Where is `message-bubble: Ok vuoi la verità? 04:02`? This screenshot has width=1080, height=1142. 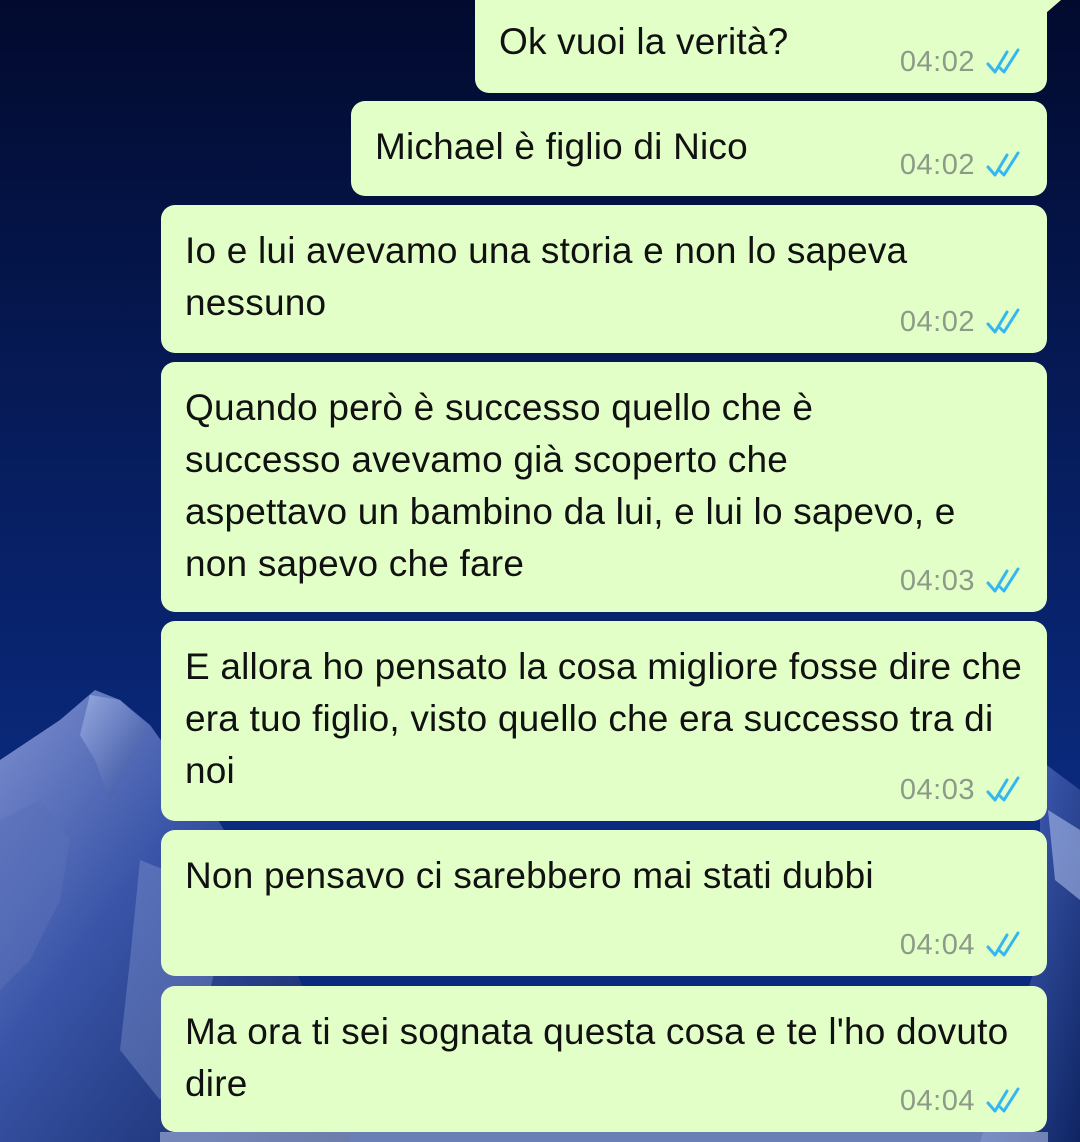 message-bubble: Ok vuoi la verità? 04:02 is located at coordinates (768, 46).